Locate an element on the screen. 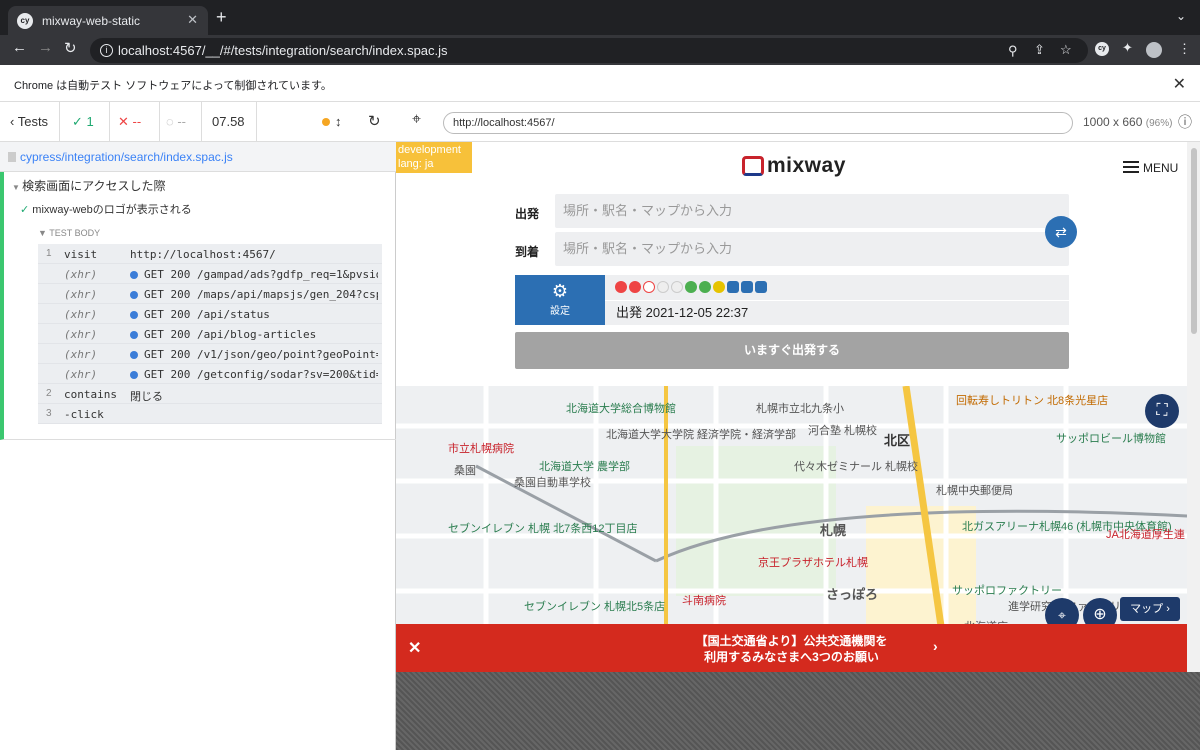 This screenshot has height=750, width=1200. pending-value: -- is located at coordinates (182, 121).